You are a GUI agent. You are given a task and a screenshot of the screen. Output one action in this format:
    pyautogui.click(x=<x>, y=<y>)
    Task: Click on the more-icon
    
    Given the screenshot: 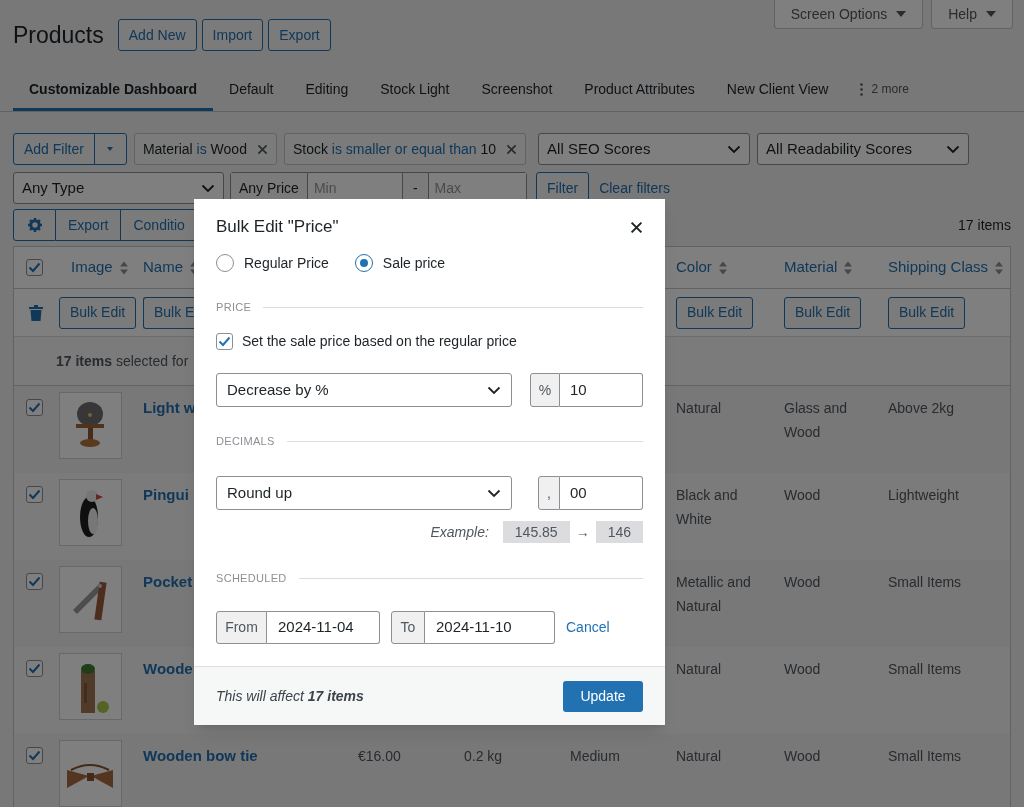 What is the action you would take?
    pyautogui.click(x=862, y=89)
    